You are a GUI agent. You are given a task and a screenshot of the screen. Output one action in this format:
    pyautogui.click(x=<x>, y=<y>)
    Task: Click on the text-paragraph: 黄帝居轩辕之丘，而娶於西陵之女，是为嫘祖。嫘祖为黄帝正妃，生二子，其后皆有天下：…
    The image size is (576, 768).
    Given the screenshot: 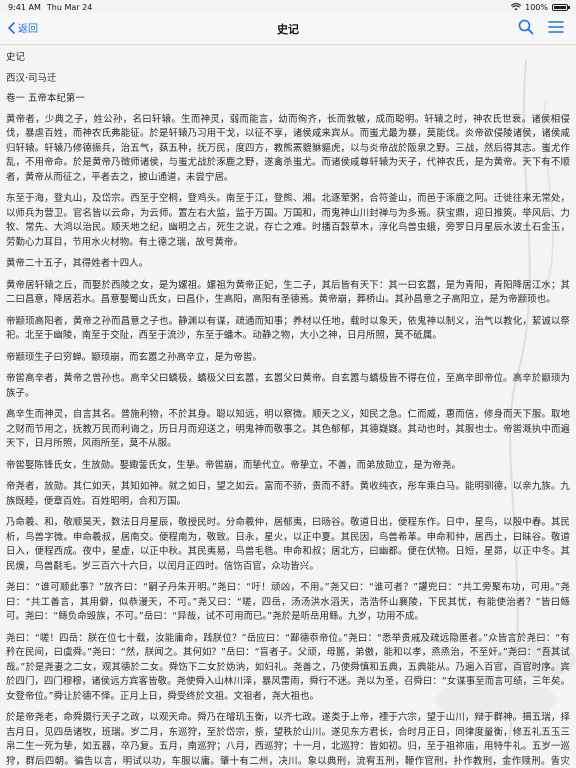 What is the action you would take?
    pyautogui.click(x=288, y=292)
    